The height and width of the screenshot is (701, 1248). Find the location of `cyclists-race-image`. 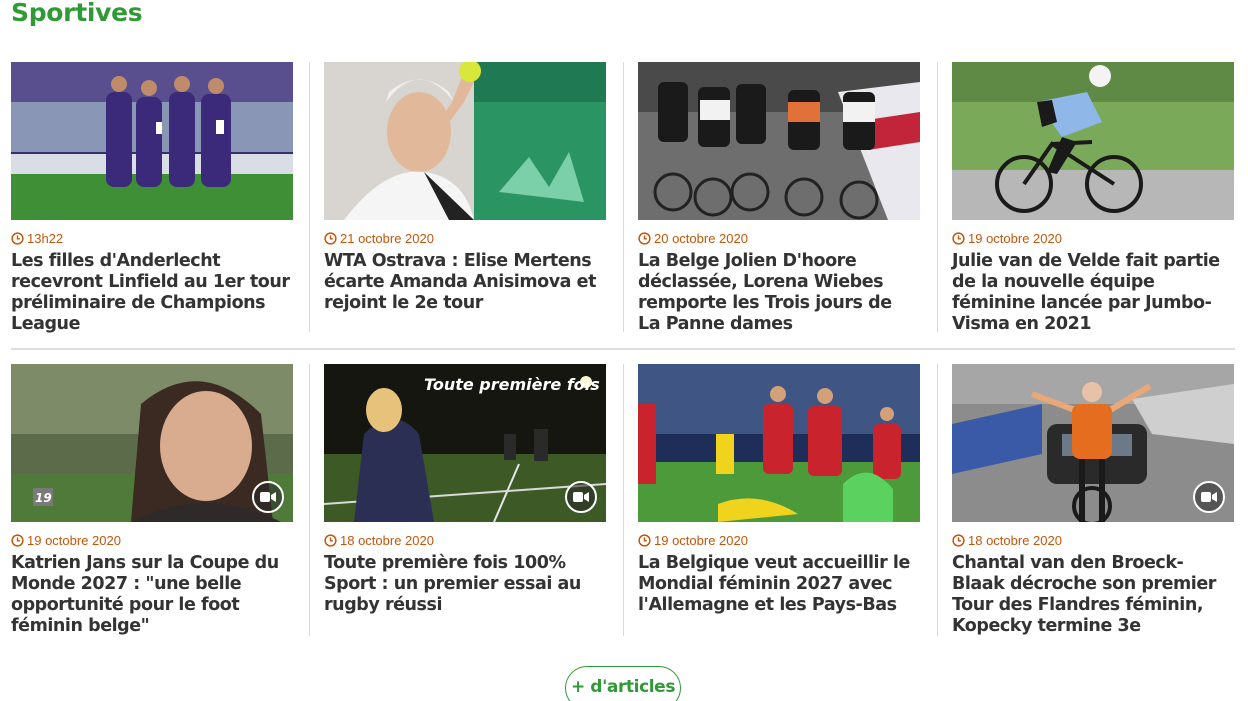

cyclists-race-image is located at coordinates (779, 141).